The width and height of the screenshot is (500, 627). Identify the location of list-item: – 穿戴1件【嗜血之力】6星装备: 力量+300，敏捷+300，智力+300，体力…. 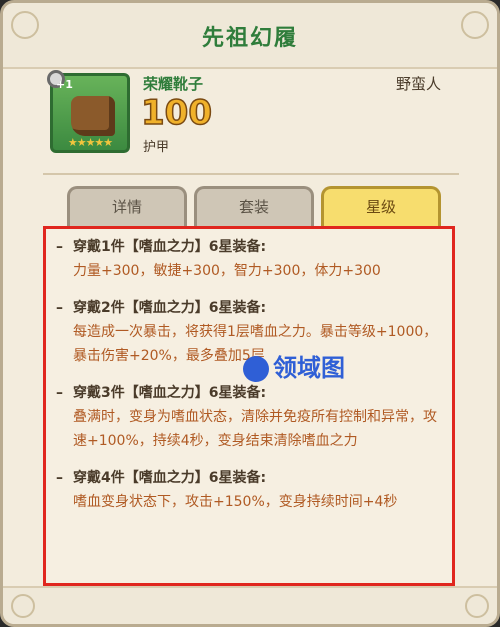
(248, 259).